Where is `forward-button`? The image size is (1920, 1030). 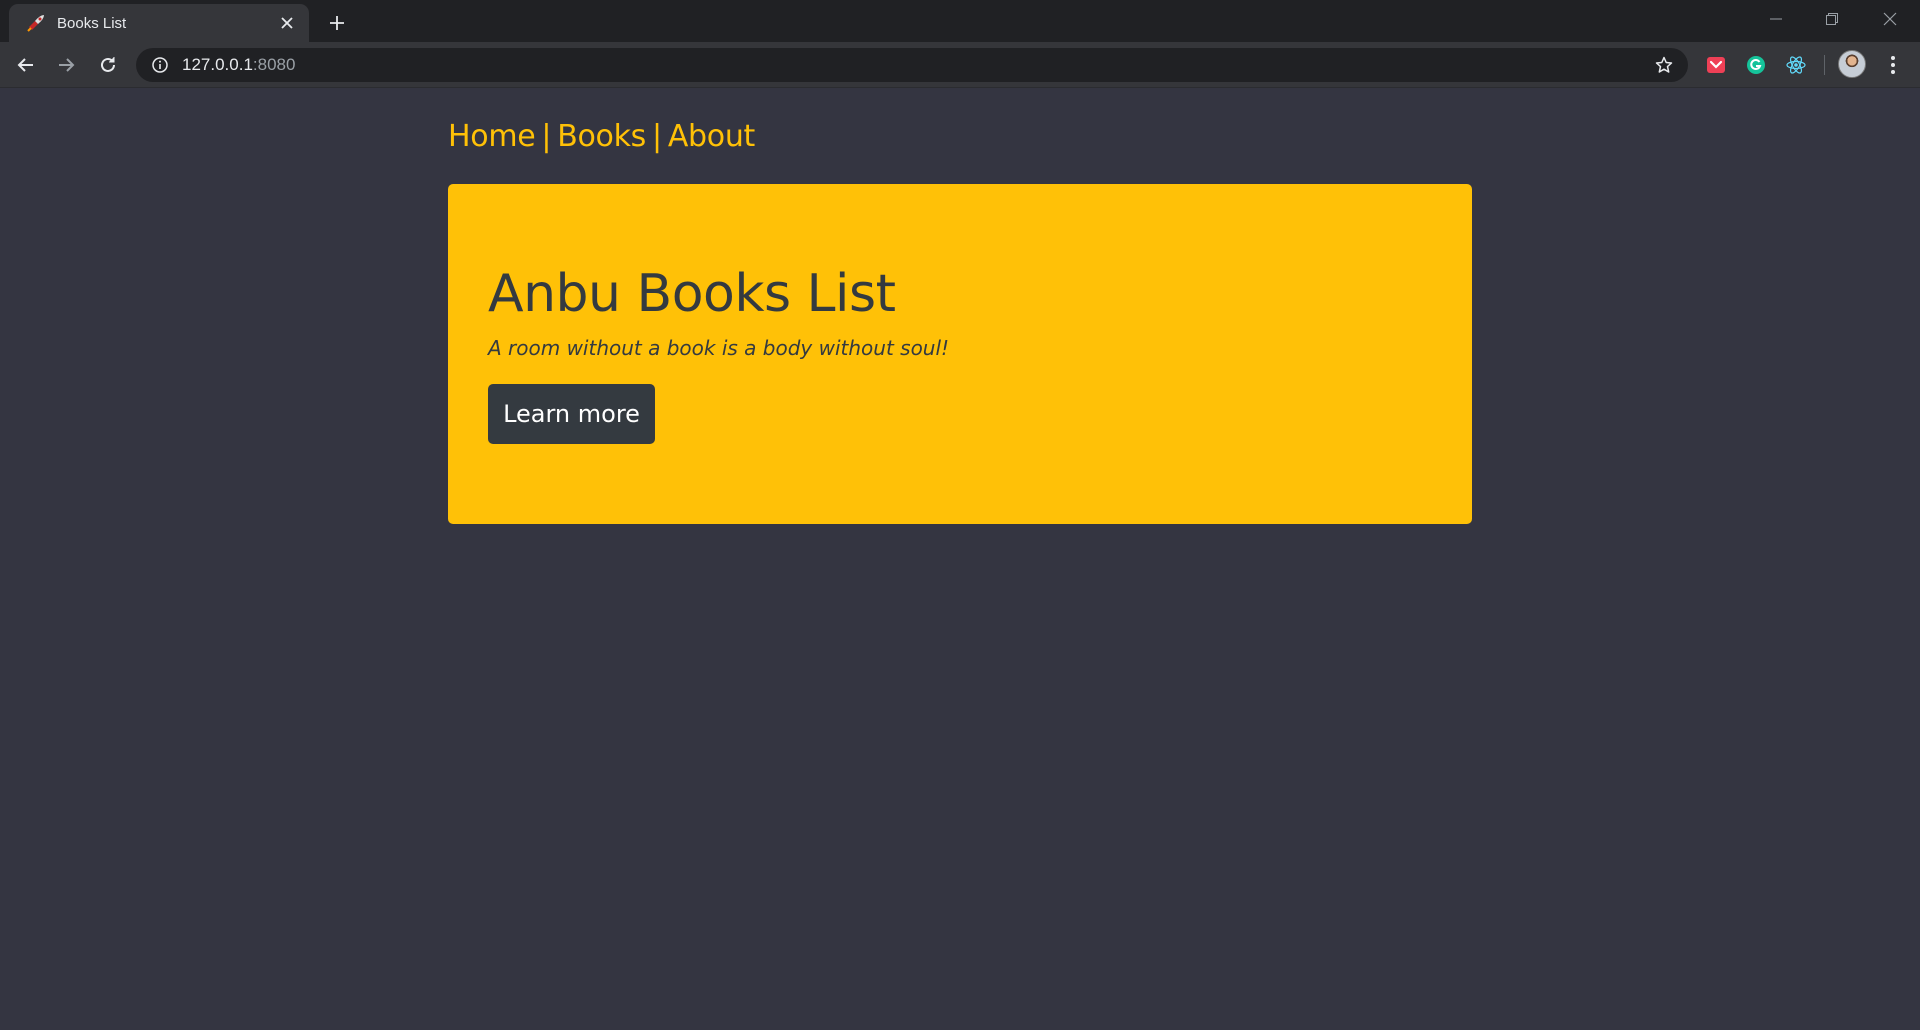 forward-button is located at coordinates (66, 65).